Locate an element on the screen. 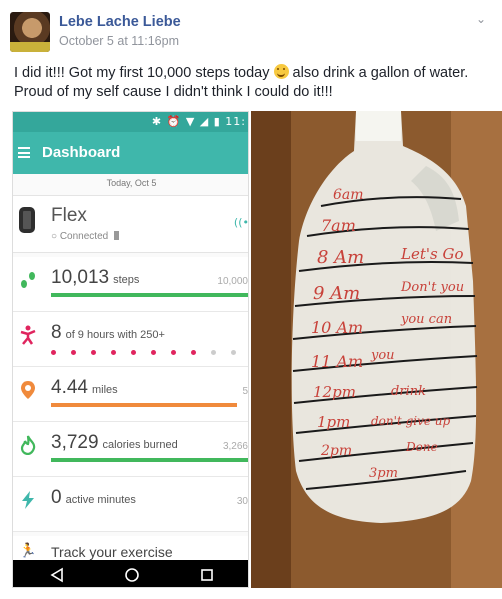 This screenshot has height=599, width=502. wireless-sync-icon: ((• is located at coordinates (241, 222).